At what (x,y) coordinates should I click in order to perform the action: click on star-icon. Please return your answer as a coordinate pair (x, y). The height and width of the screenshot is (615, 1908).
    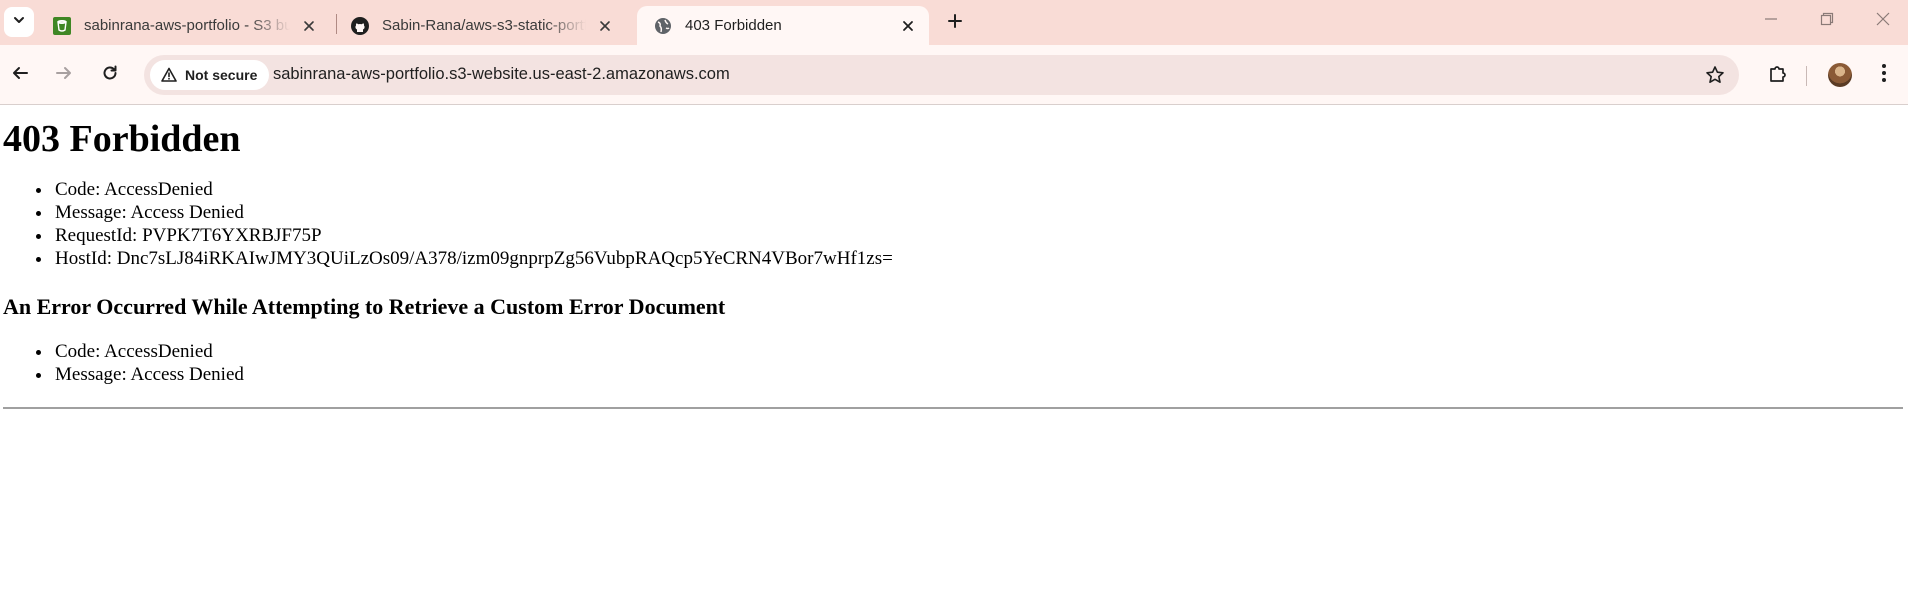
    Looking at the image, I should click on (1715, 75).